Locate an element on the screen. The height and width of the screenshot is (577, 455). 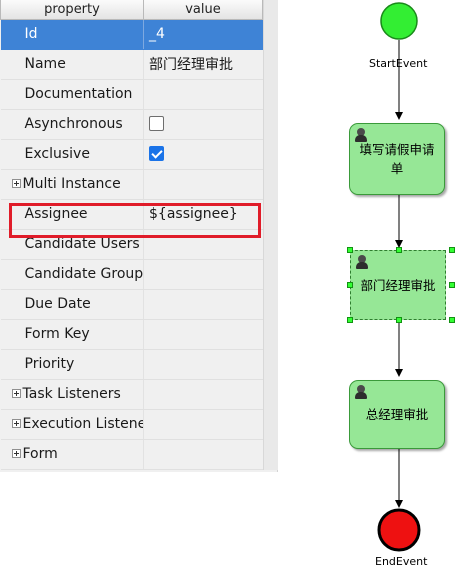
task-label: 填写请假申请单 is located at coordinates (397, 159).